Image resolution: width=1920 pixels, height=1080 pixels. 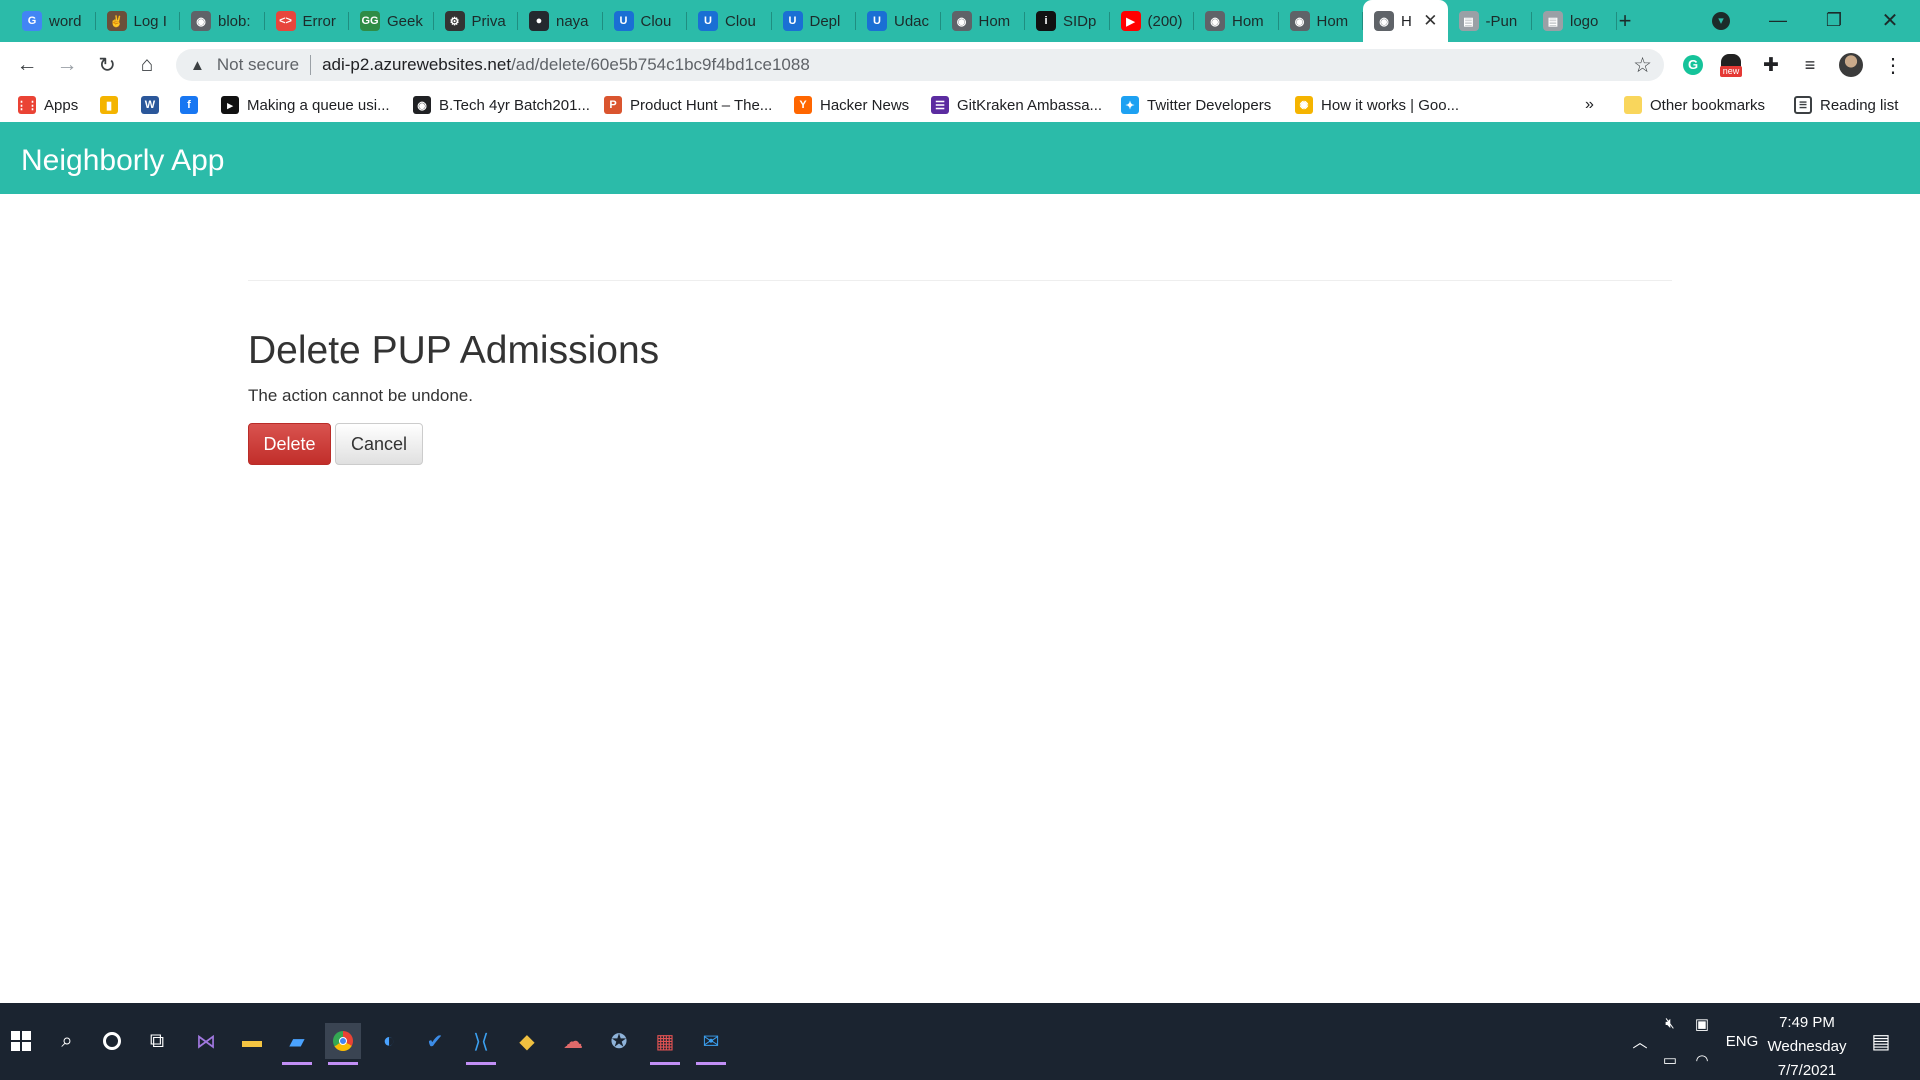 What do you see at coordinates (1771, 65) in the screenshot?
I see `extensions-puzzle-icon: ✚` at bounding box center [1771, 65].